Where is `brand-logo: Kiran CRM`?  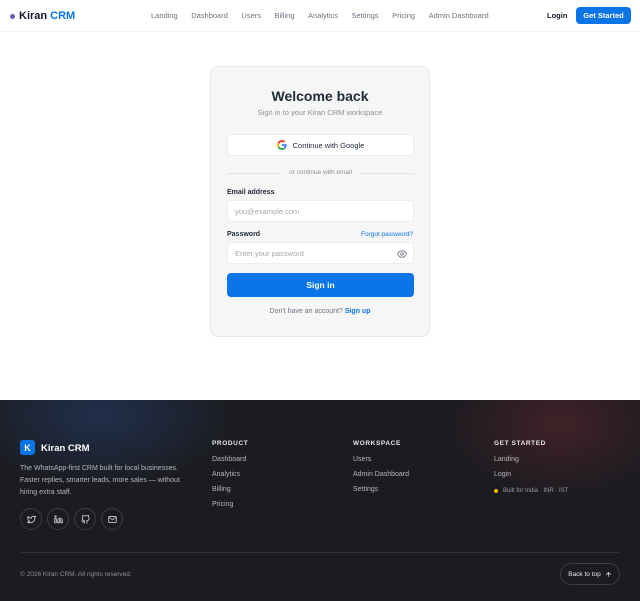 brand-logo: Kiran CRM is located at coordinates (42, 16).